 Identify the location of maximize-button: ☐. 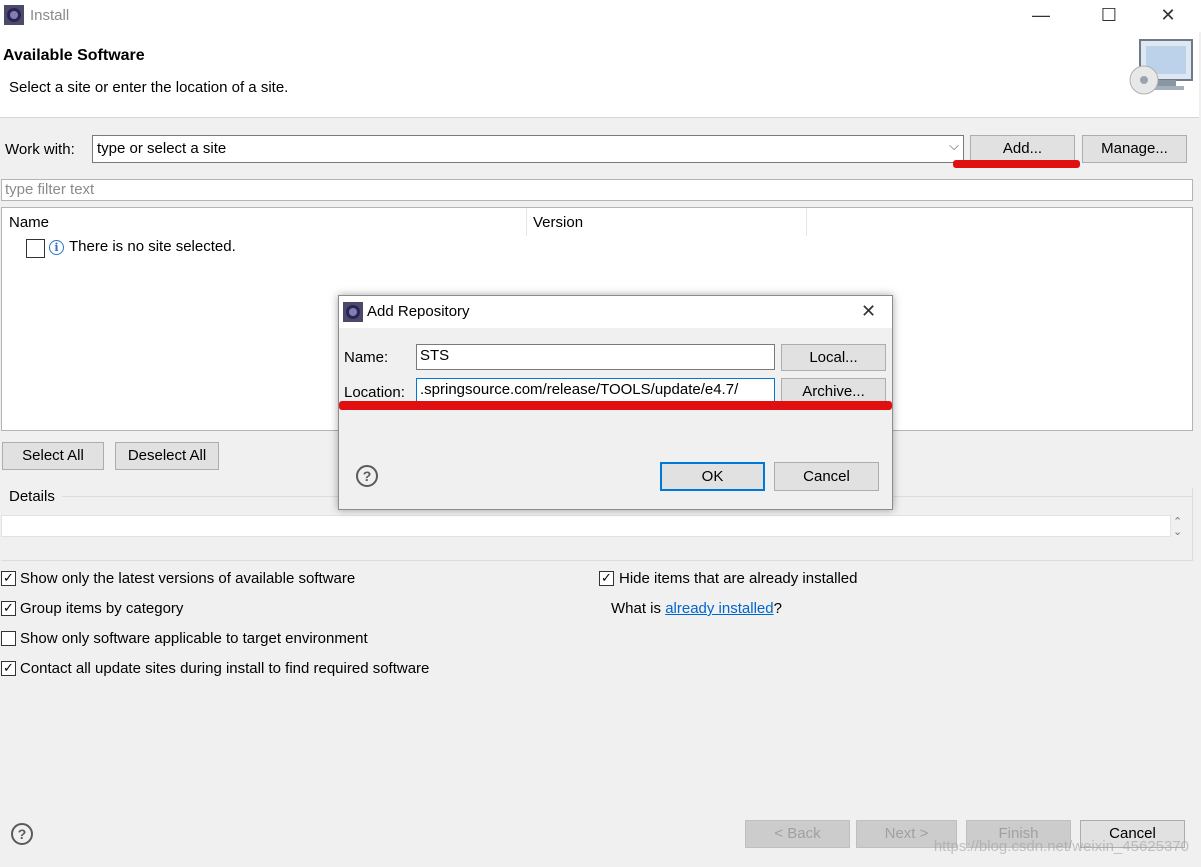
(1109, 16).